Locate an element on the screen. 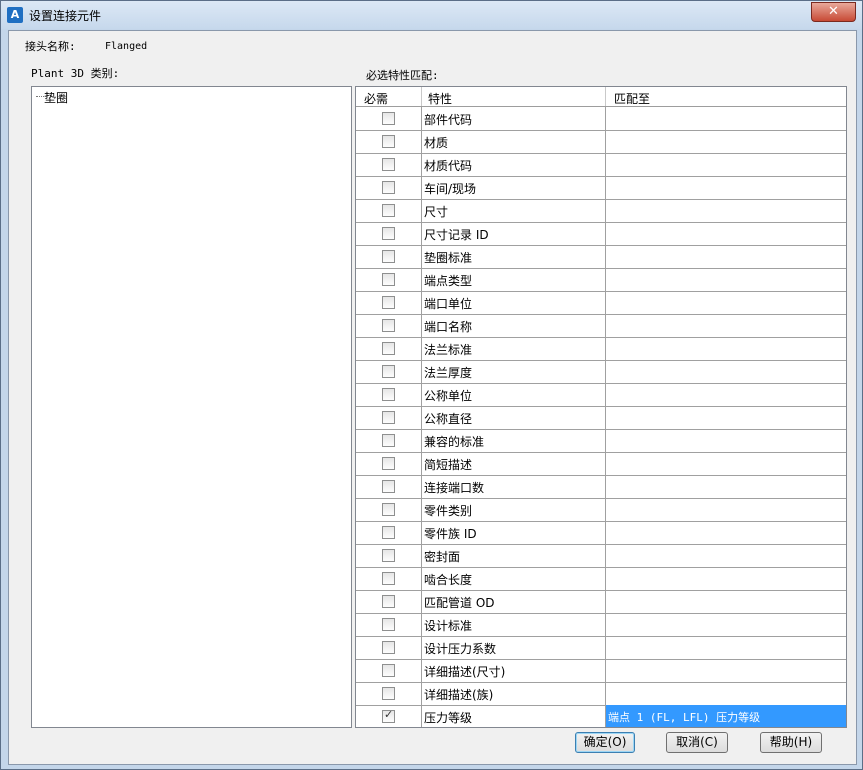  property-row: 法兰标准 is located at coordinates (601, 349).